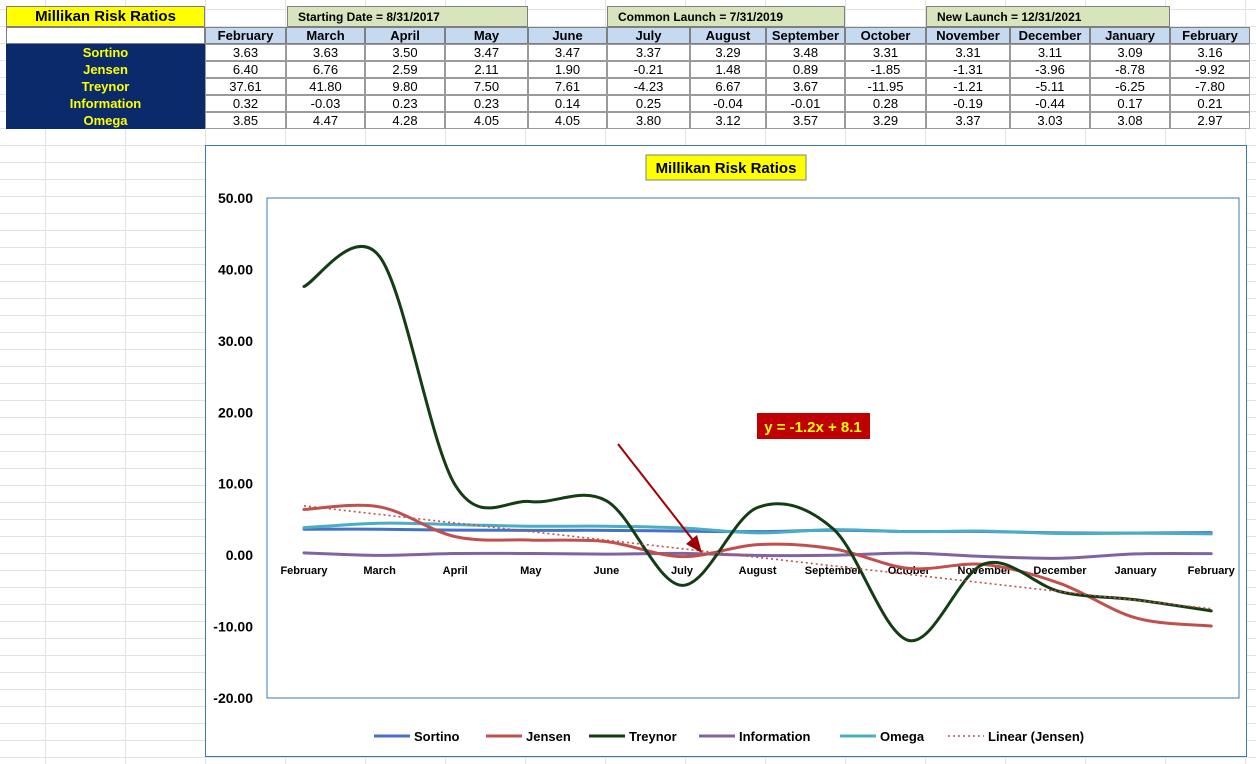 This screenshot has height=764, width=1256. Describe the element at coordinates (325, 35) in the screenshot. I see `month-header: March` at that location.